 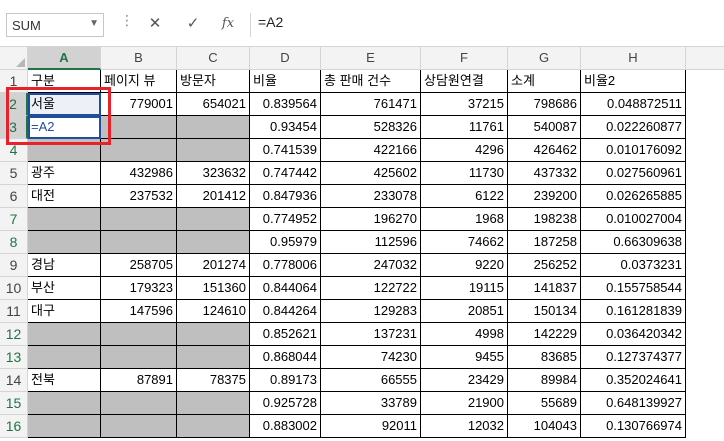 What do you see at coordinates (633, 173) in the screenshot?
I see `cell-h5: 0.027560961` at bounding box center [633, 173].